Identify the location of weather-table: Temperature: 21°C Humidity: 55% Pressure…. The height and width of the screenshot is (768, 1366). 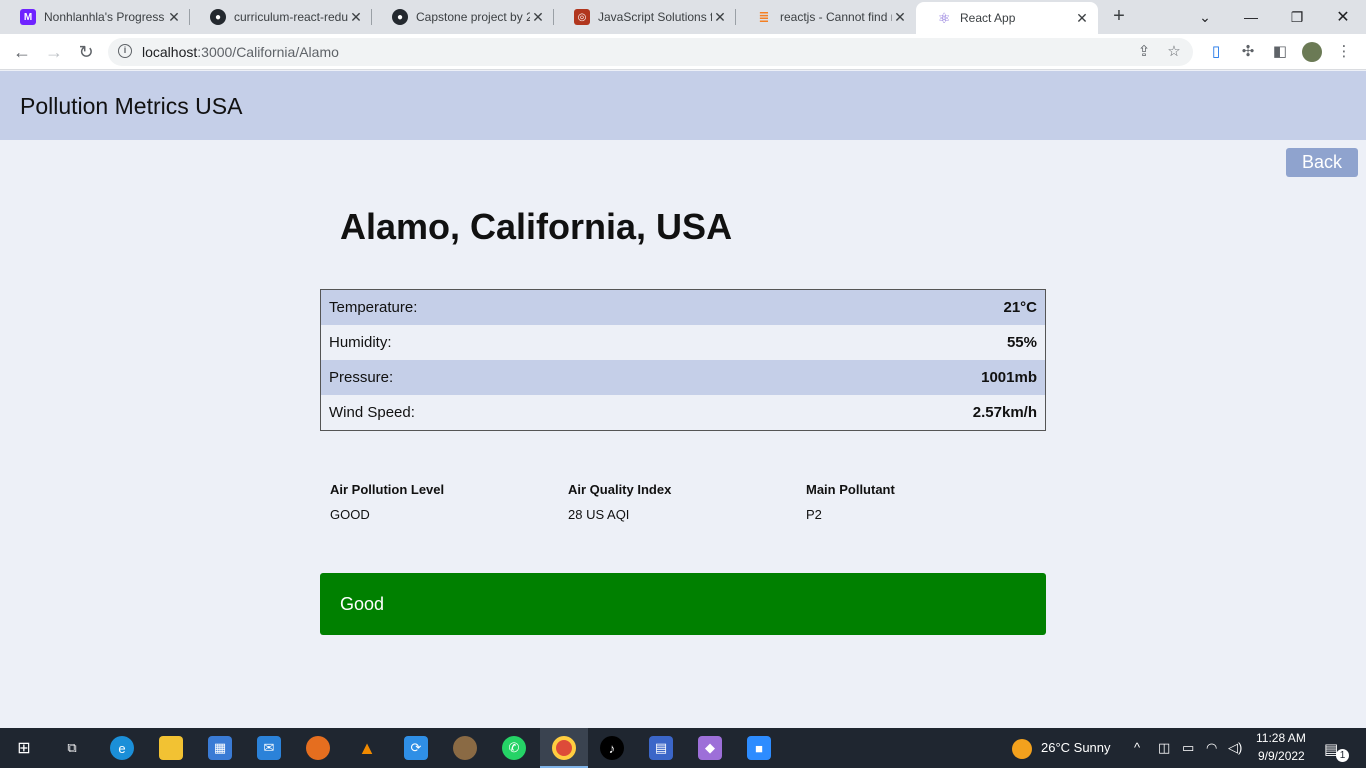
(683, 360).